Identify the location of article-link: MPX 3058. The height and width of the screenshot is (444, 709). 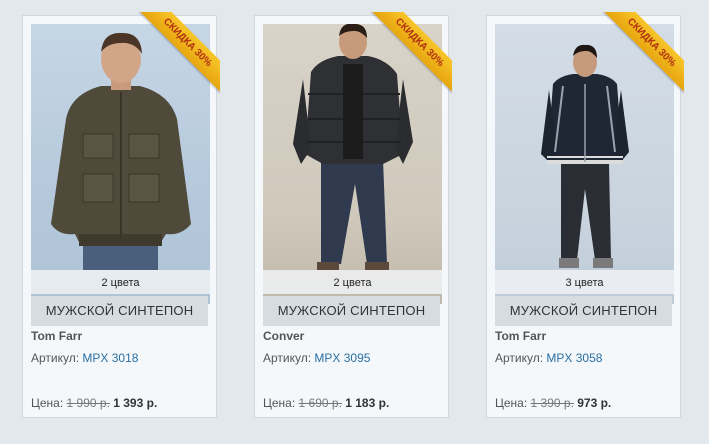
(574, 358).